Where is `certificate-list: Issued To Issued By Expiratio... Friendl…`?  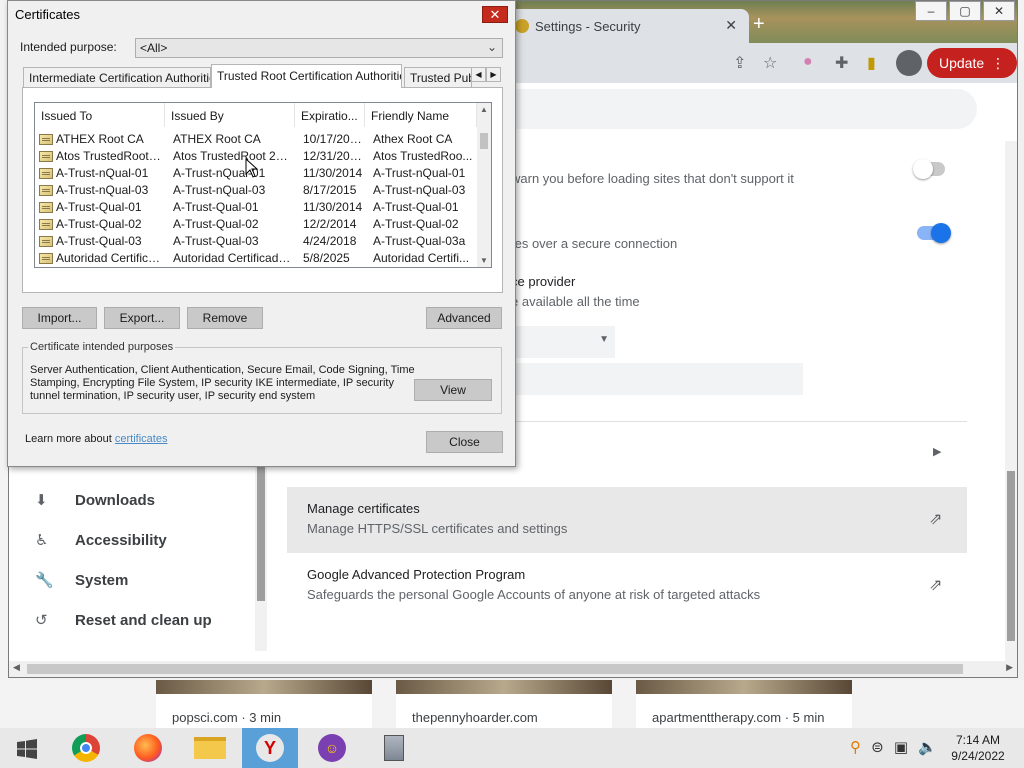 certificate-list: Issued To Issued By Expiratio... Friendl… is located at coordinates (263, 185).